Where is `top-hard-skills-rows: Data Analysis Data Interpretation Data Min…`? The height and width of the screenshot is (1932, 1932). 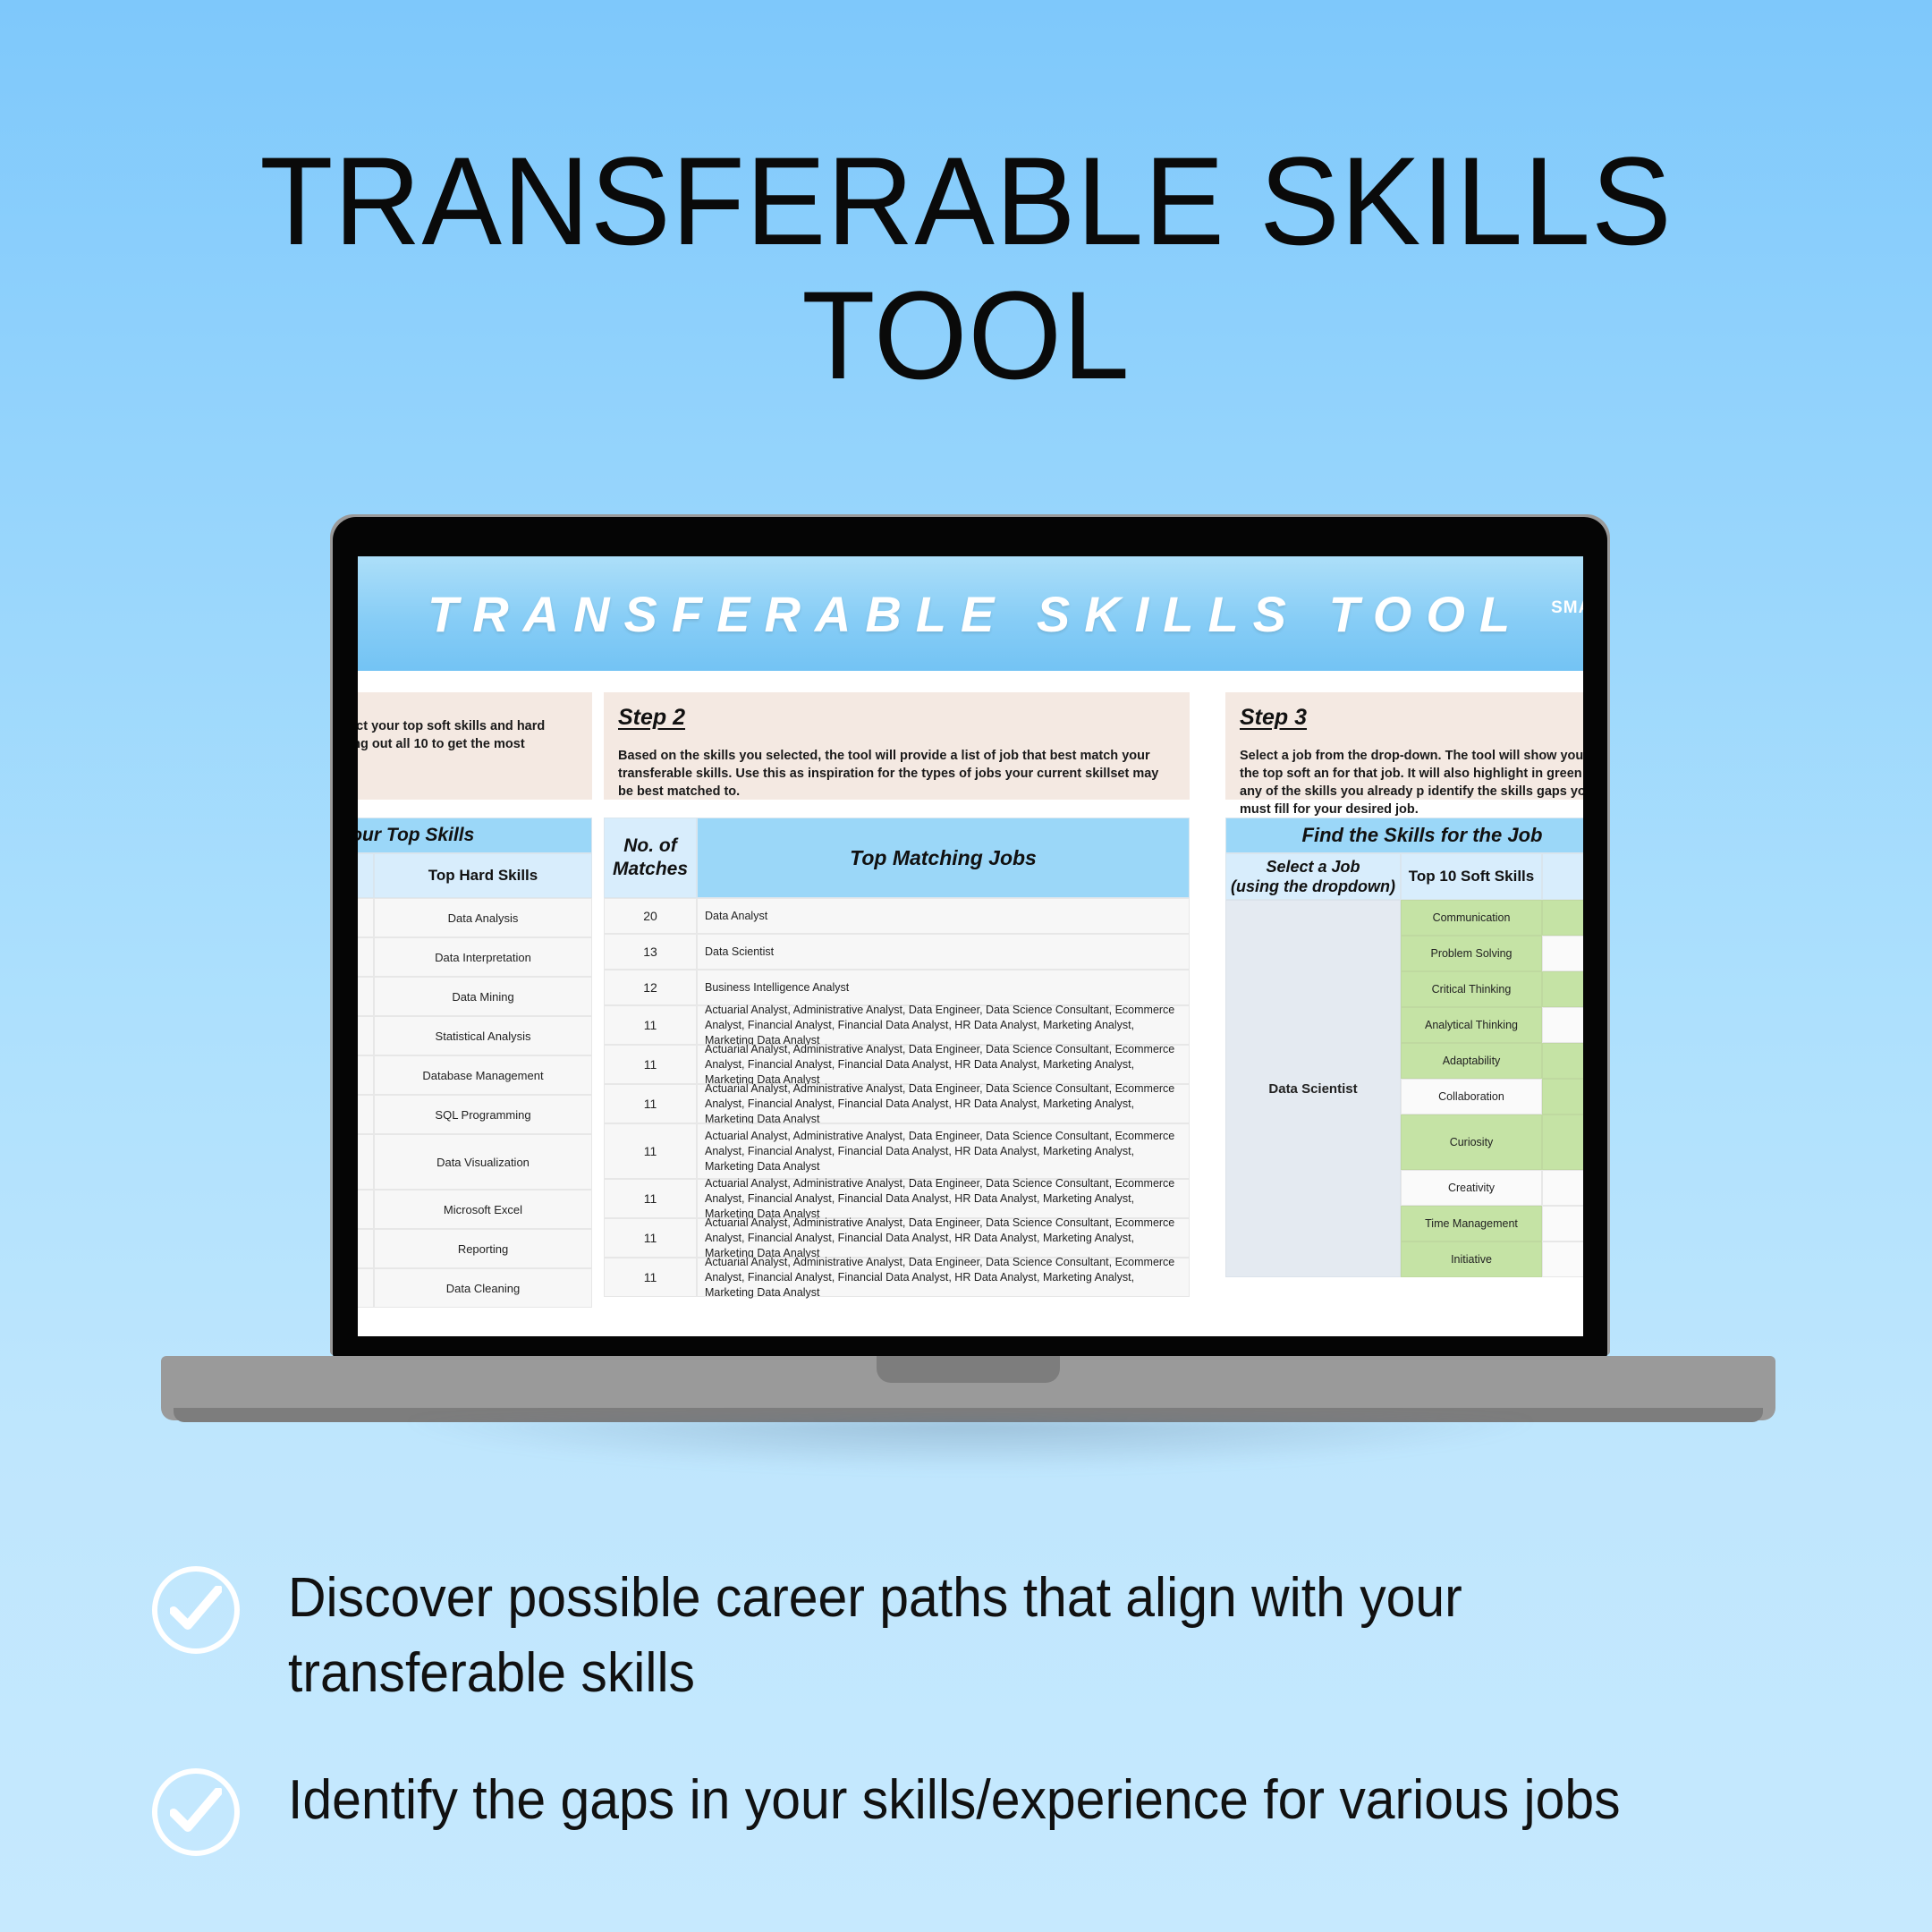
top-hard-skills-rows: Data Analysis Data Interpretation Data Min… is located at coordinates (475, 1103).